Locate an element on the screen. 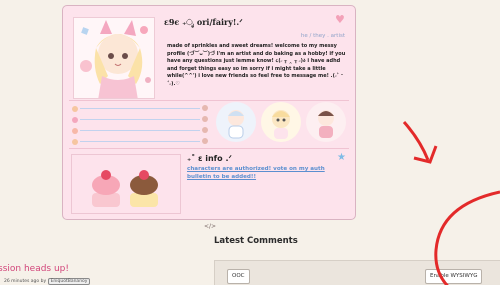  profile-name: ε9ϵ ₊ೃ ori/fairy!.ᐟ is located at coordinates (203, 22).